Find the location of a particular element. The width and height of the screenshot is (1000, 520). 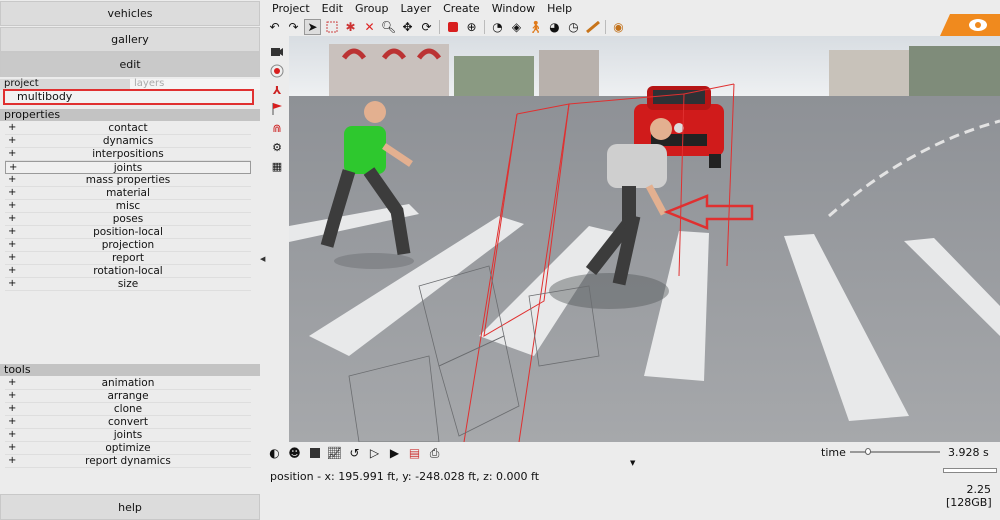

walking-person-icon: 🚶︎ is located at coordinates (535, 27).